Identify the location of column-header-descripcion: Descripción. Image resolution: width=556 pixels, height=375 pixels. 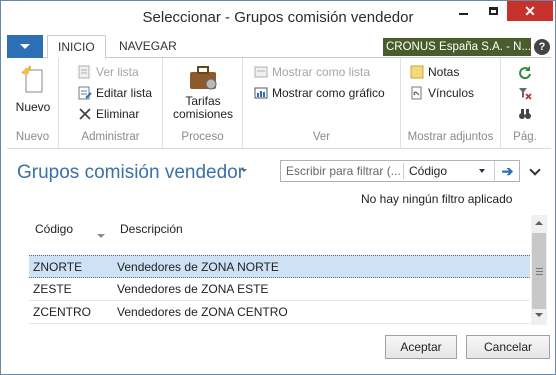
(151, 229).